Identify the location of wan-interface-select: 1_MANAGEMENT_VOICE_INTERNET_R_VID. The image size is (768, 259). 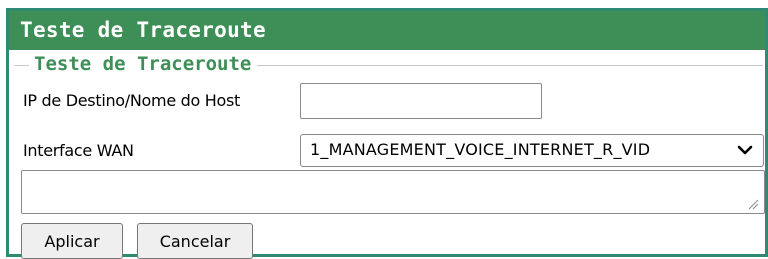
(532, 150).